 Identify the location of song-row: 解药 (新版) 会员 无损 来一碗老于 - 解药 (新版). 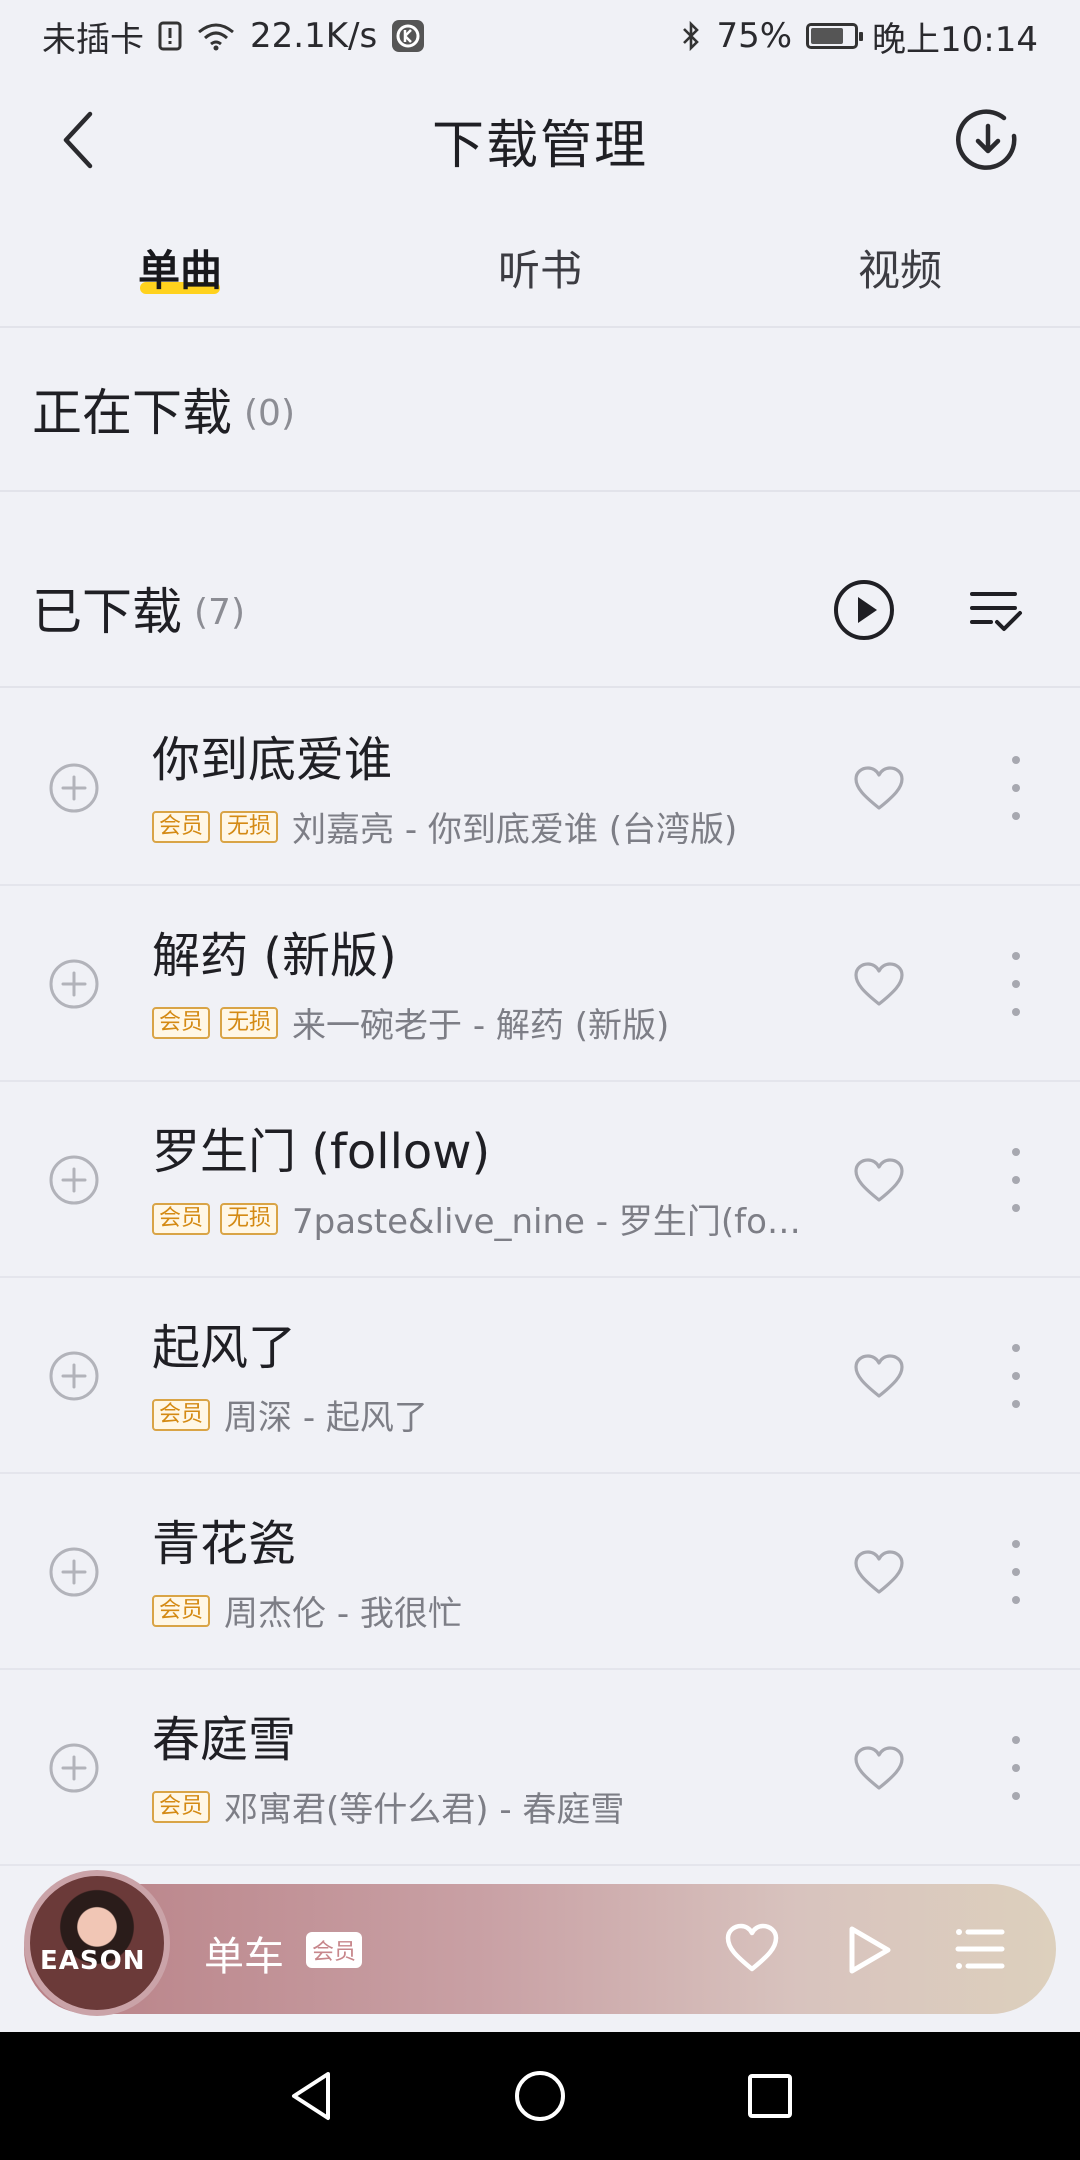
(540, 984).